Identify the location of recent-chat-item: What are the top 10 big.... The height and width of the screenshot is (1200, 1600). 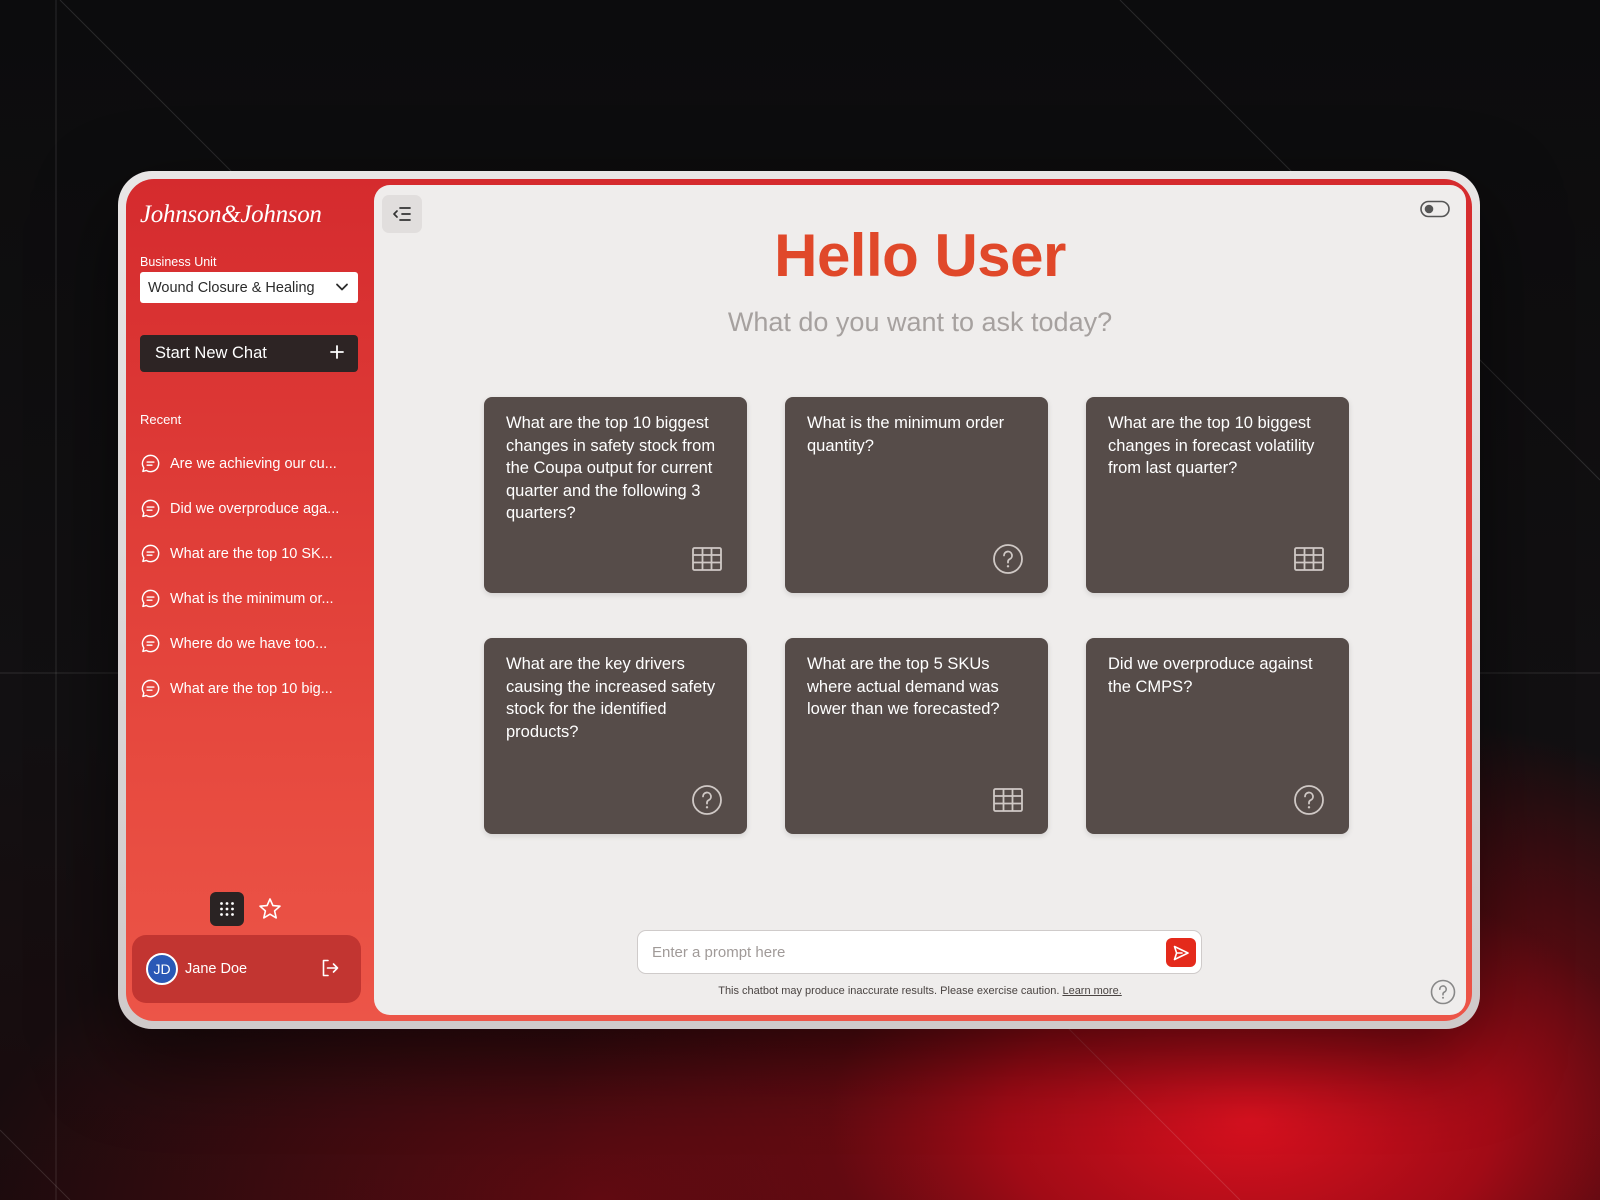
(250, 688).